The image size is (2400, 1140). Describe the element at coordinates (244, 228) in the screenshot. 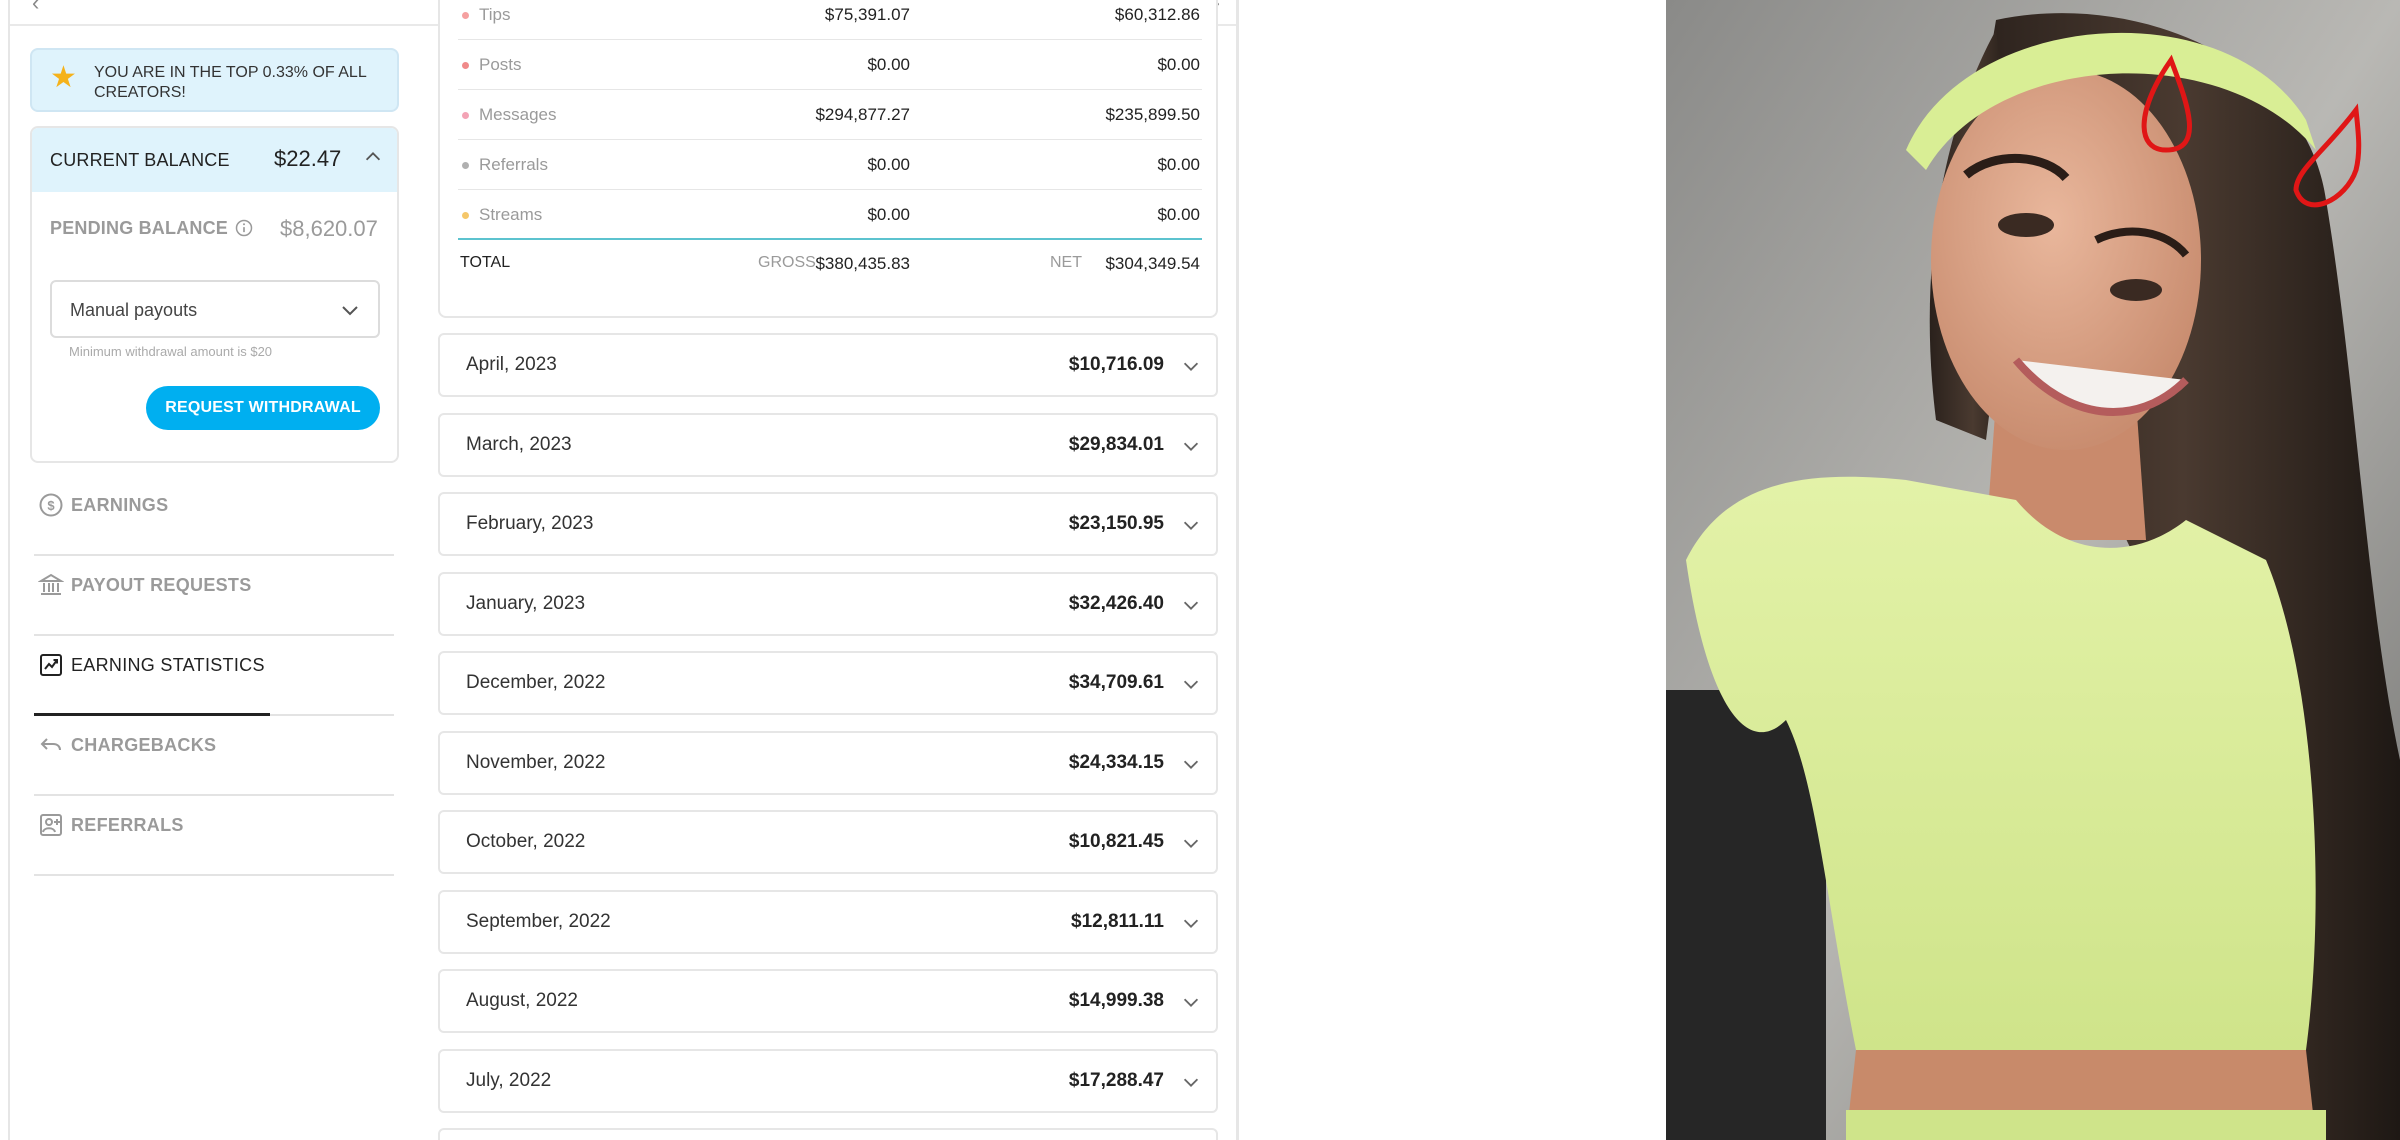

I see `info-icon` at that location.